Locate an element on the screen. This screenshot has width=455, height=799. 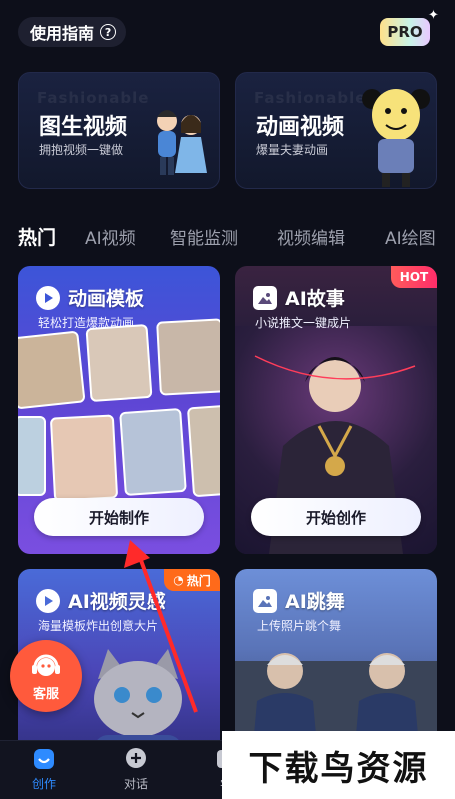
nav-label: 创作 is located at coordinates (43, 784).